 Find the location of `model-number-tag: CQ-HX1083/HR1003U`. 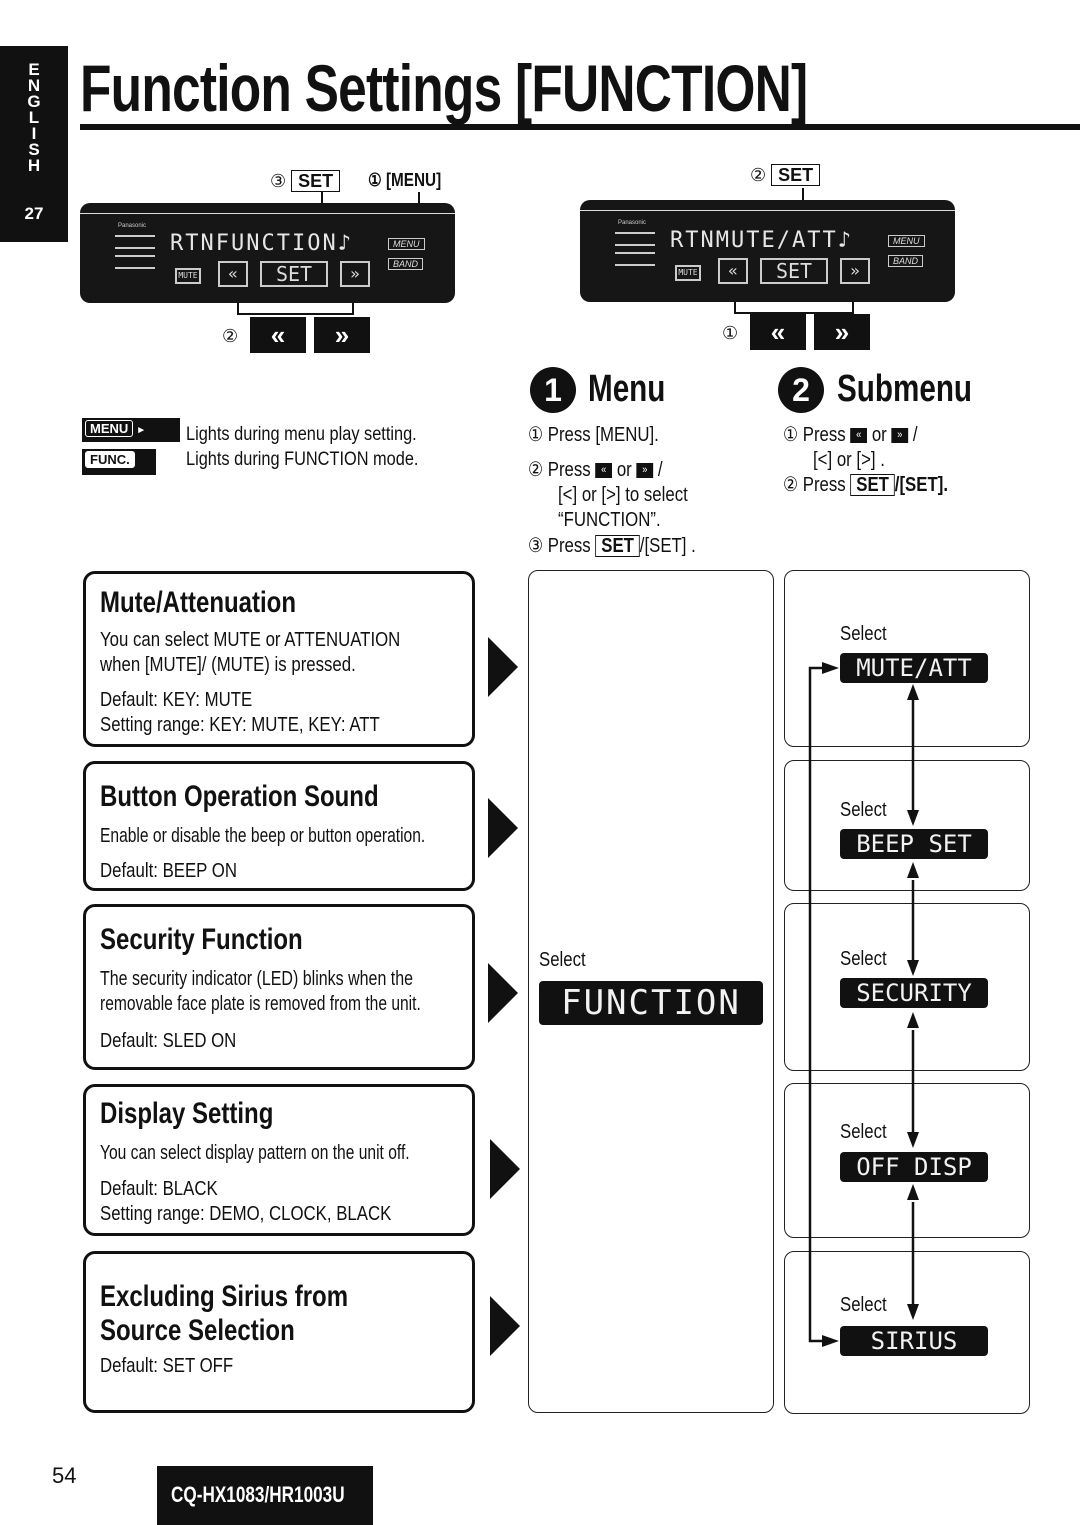

model-number-tag: CQ-HX1083/HR1003U is located at coordinates (265, 1495).